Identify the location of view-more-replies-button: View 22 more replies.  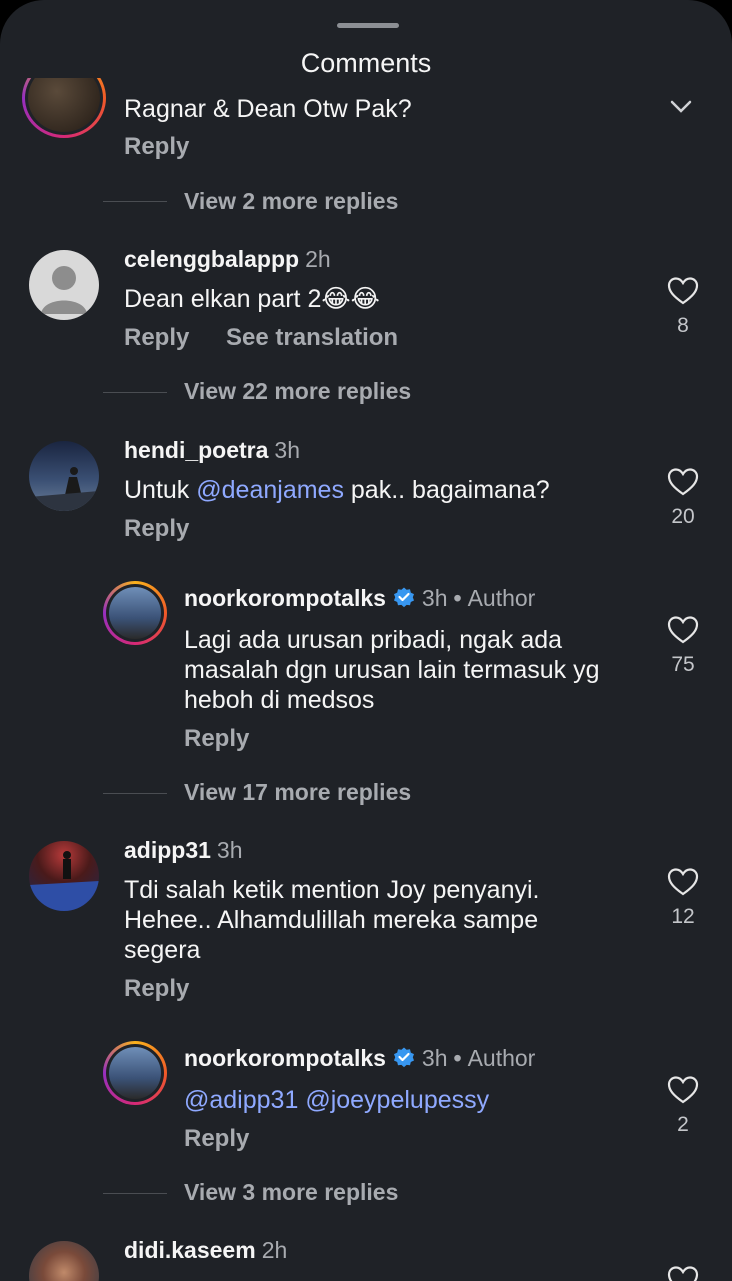
(297, 391).